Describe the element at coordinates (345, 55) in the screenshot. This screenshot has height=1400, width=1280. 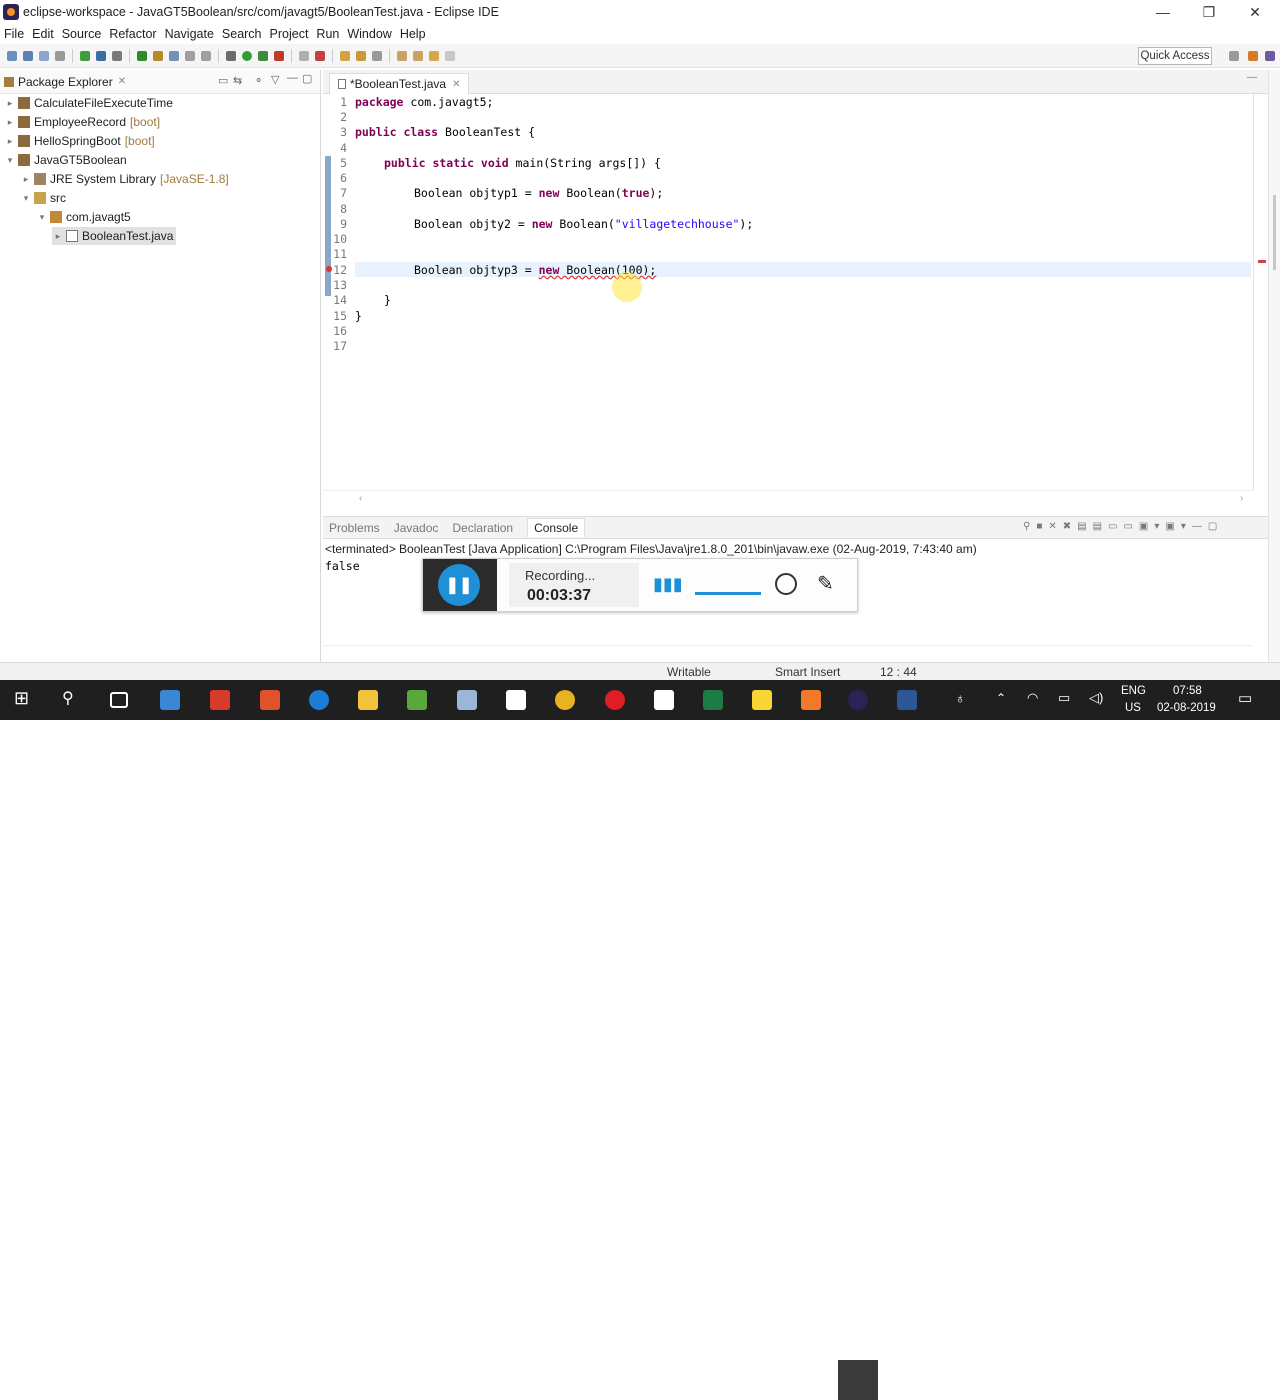
I see `open-folder-icon` at that location.